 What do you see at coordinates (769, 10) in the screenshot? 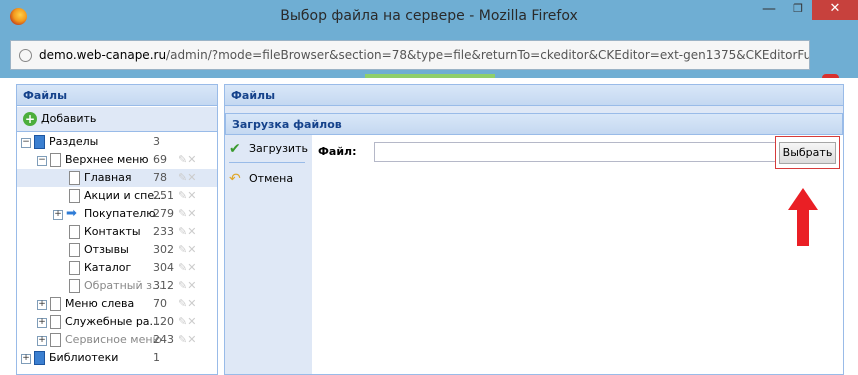
I see `minimize-button: —` at bounding box center [769, 10].